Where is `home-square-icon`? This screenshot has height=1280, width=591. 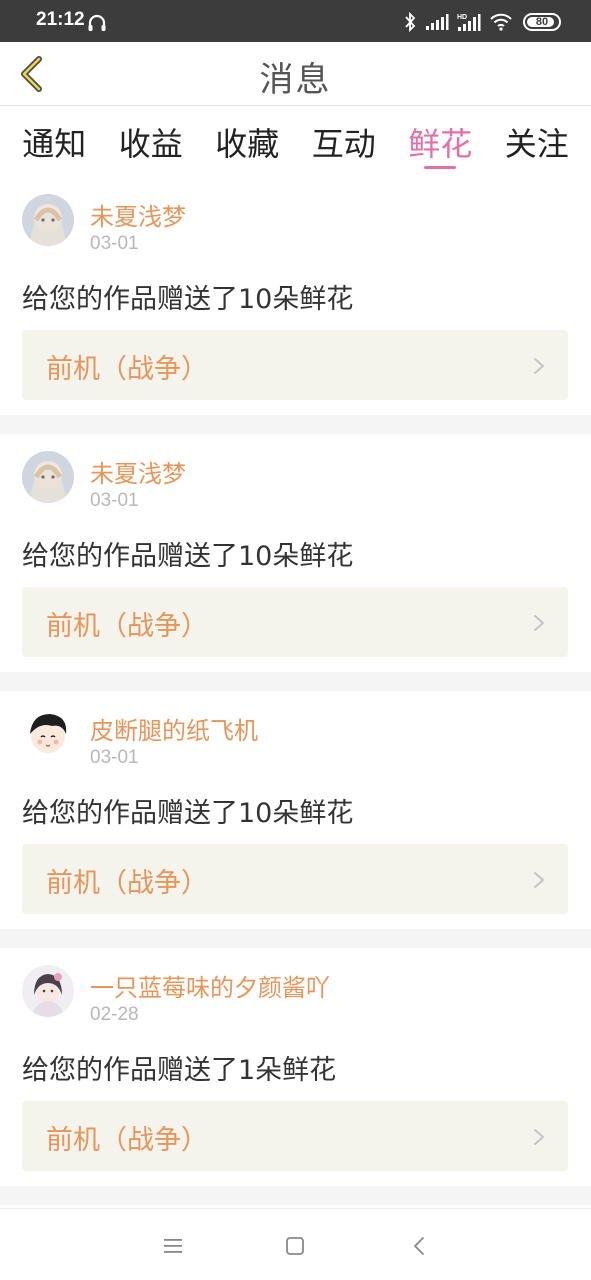
home-square-icon is located at coordinates (295, 1246).